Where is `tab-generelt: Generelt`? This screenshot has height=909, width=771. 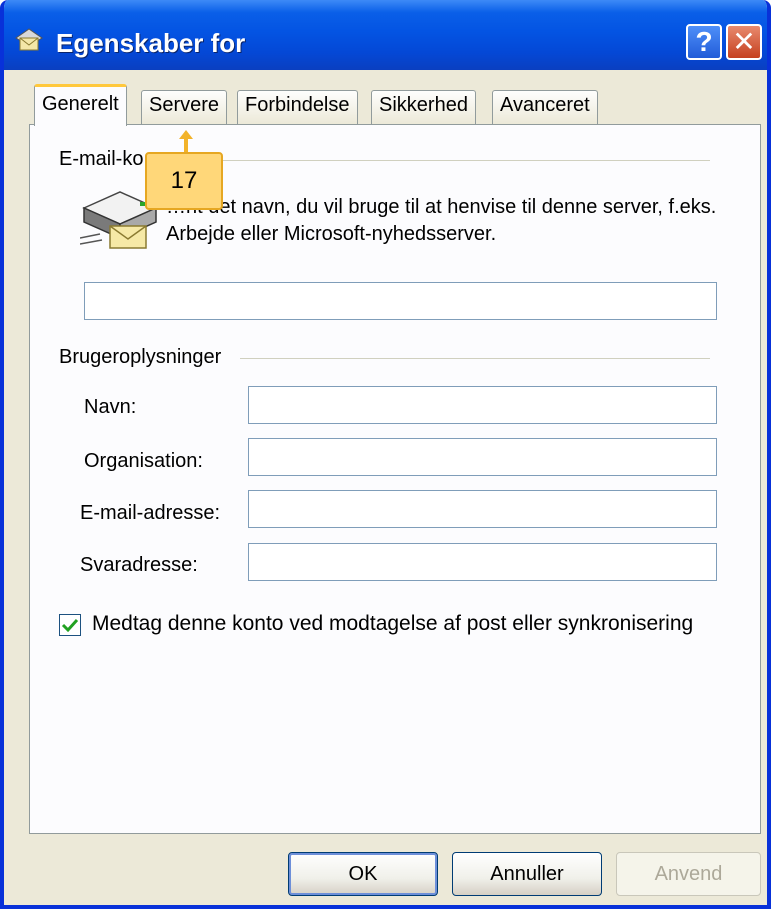
tab-generelt: Generelt is located at coordinates (80, 105).